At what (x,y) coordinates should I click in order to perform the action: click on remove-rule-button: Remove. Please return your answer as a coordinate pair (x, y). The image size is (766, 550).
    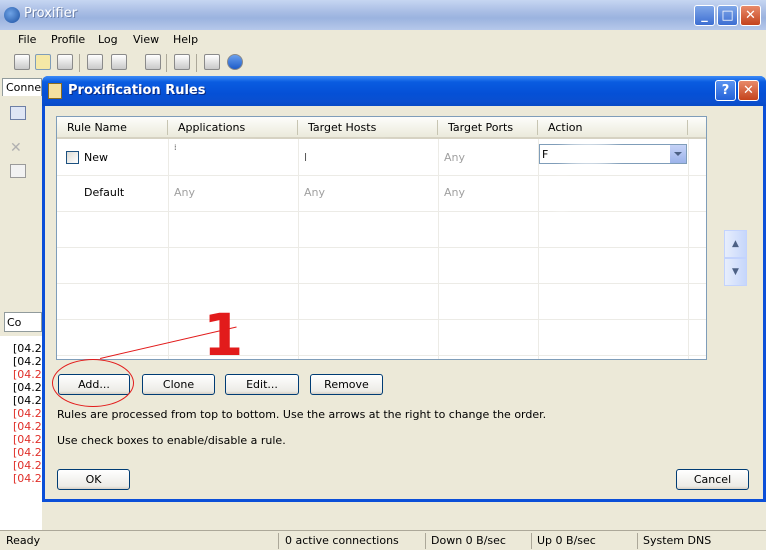
    Looking at the image, I should click on (346, 384).